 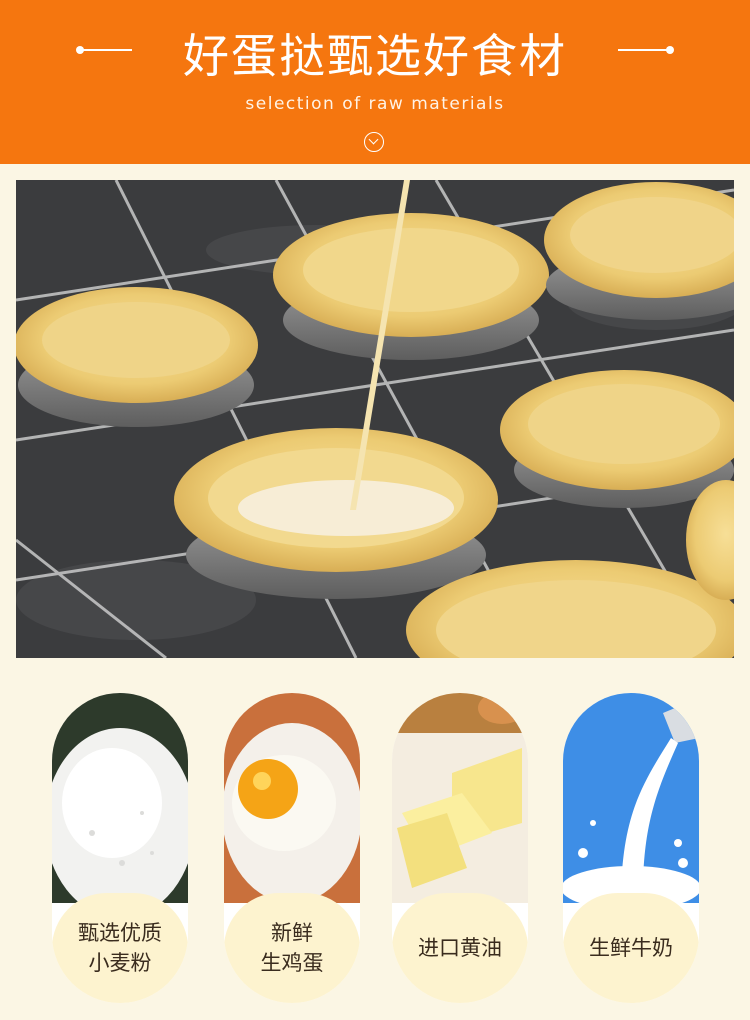 What do you see at coordinates (631, 798) in the screenshot?
I see `milk-photo` at bounding box center [631, 798].